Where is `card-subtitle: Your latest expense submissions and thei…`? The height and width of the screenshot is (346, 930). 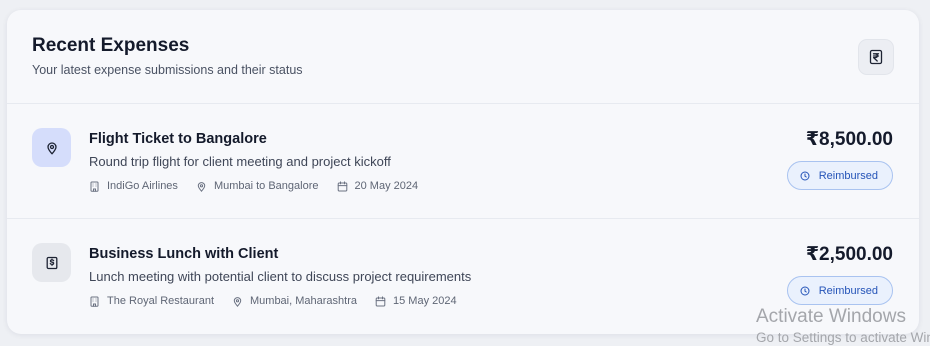 card-subtitle: Your latest expense submissions and thei… is located at coordinates (167, 70).